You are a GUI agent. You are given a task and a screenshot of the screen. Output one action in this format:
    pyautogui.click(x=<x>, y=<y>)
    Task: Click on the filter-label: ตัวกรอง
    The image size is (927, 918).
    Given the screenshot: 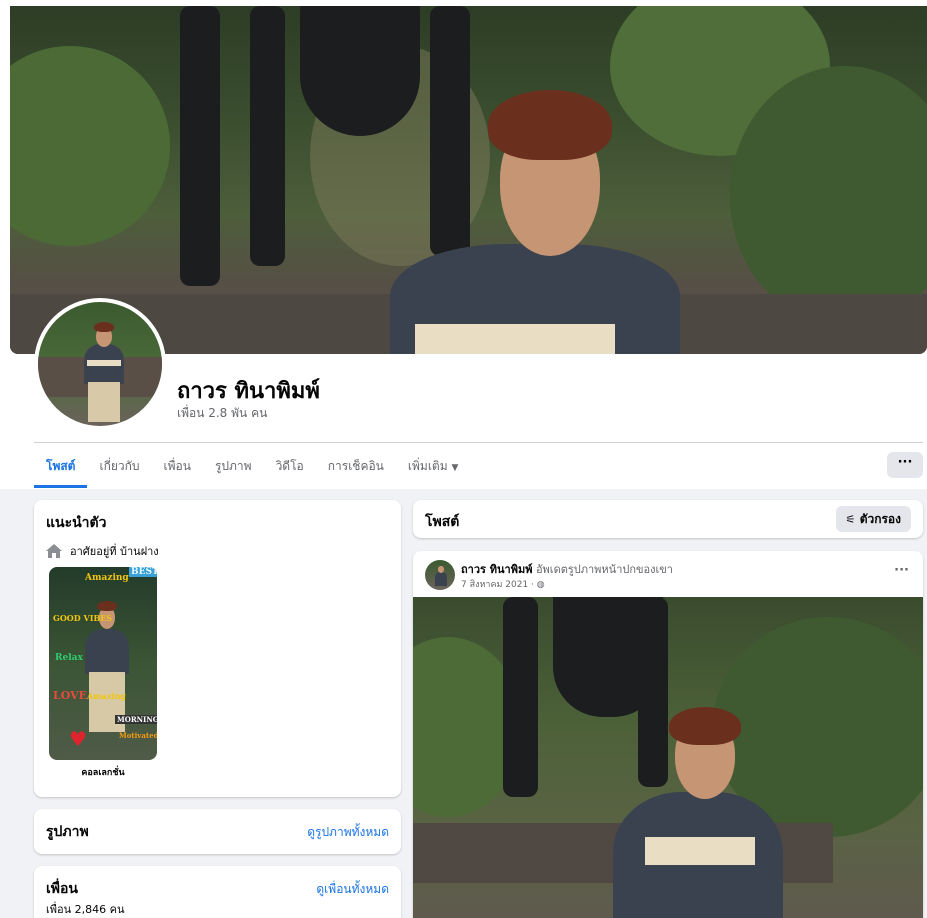 What is the action you would take?
    pyautogui.click(x=880, y=519)
    